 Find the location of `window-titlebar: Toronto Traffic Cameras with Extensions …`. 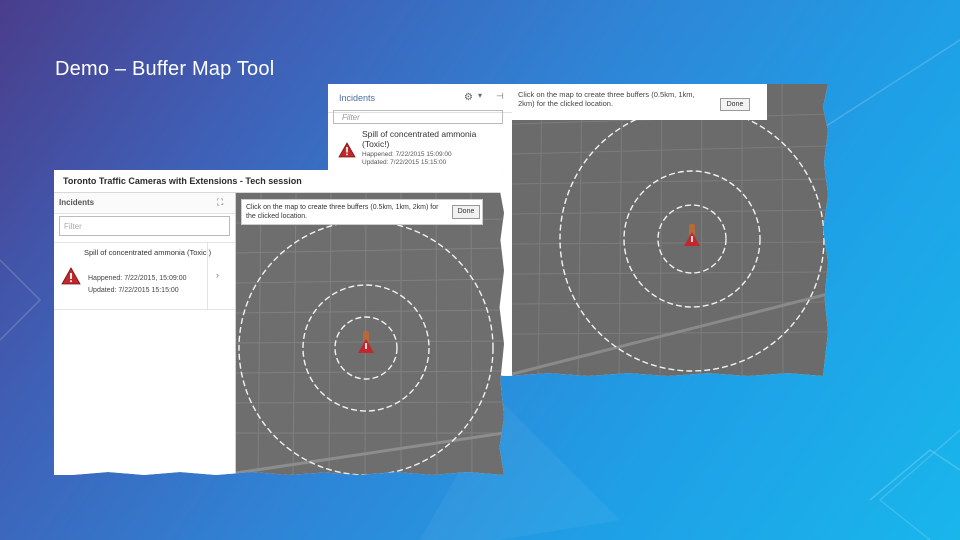

window-titlebar: Toronto Traffic Cameras with Extensions … is located at coordinates (279, 181).